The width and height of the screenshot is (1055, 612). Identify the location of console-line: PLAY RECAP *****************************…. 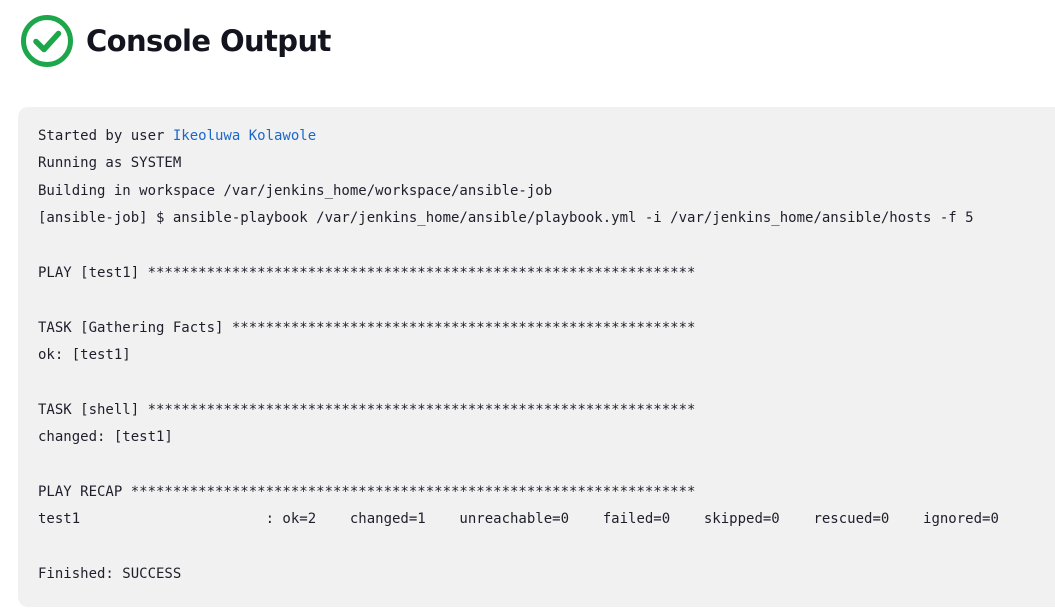
(367, 492).